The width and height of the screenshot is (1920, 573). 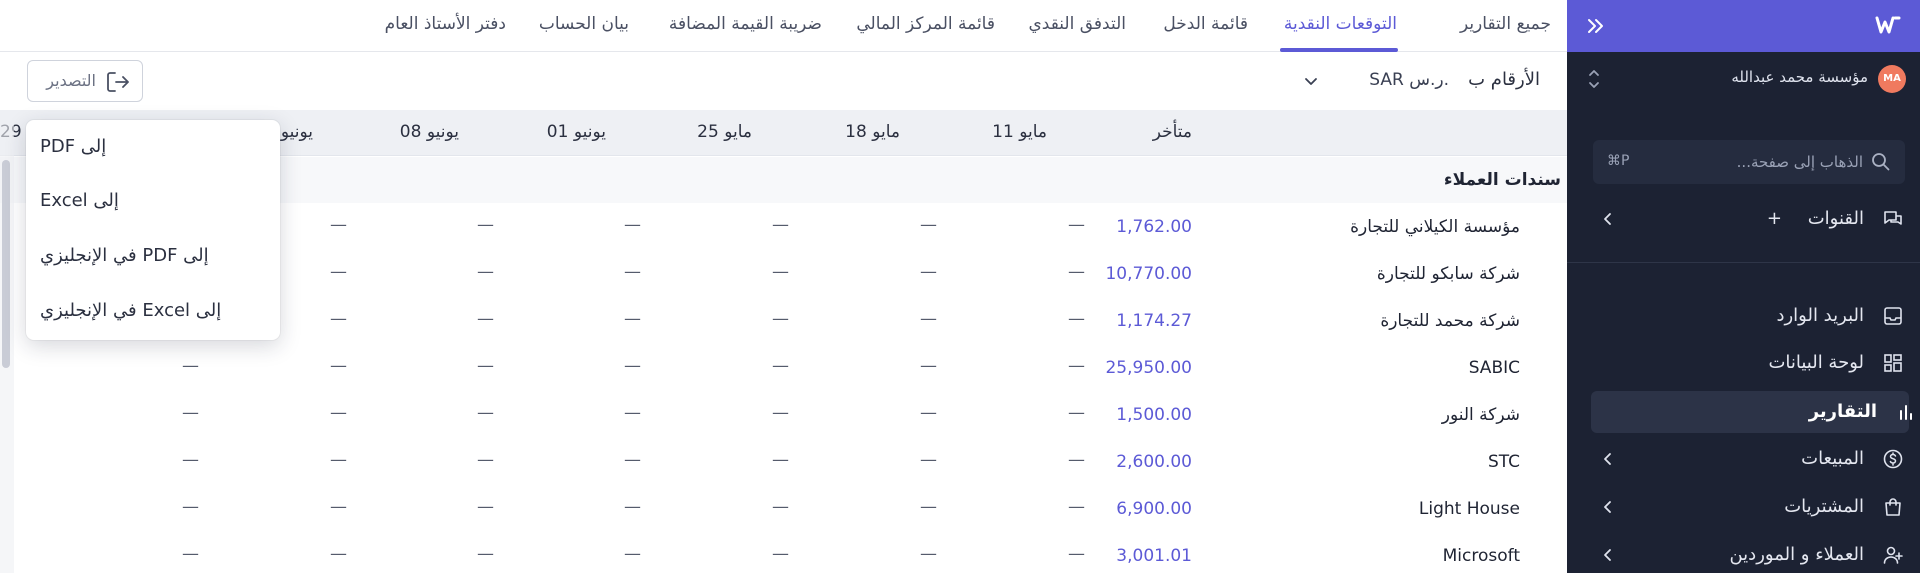 What do you see at coordinates (783, 368) in the screenshot?
I see `table-row: SABIC 25,950.00 — — — — — — —` at bounding box center [783, 368].